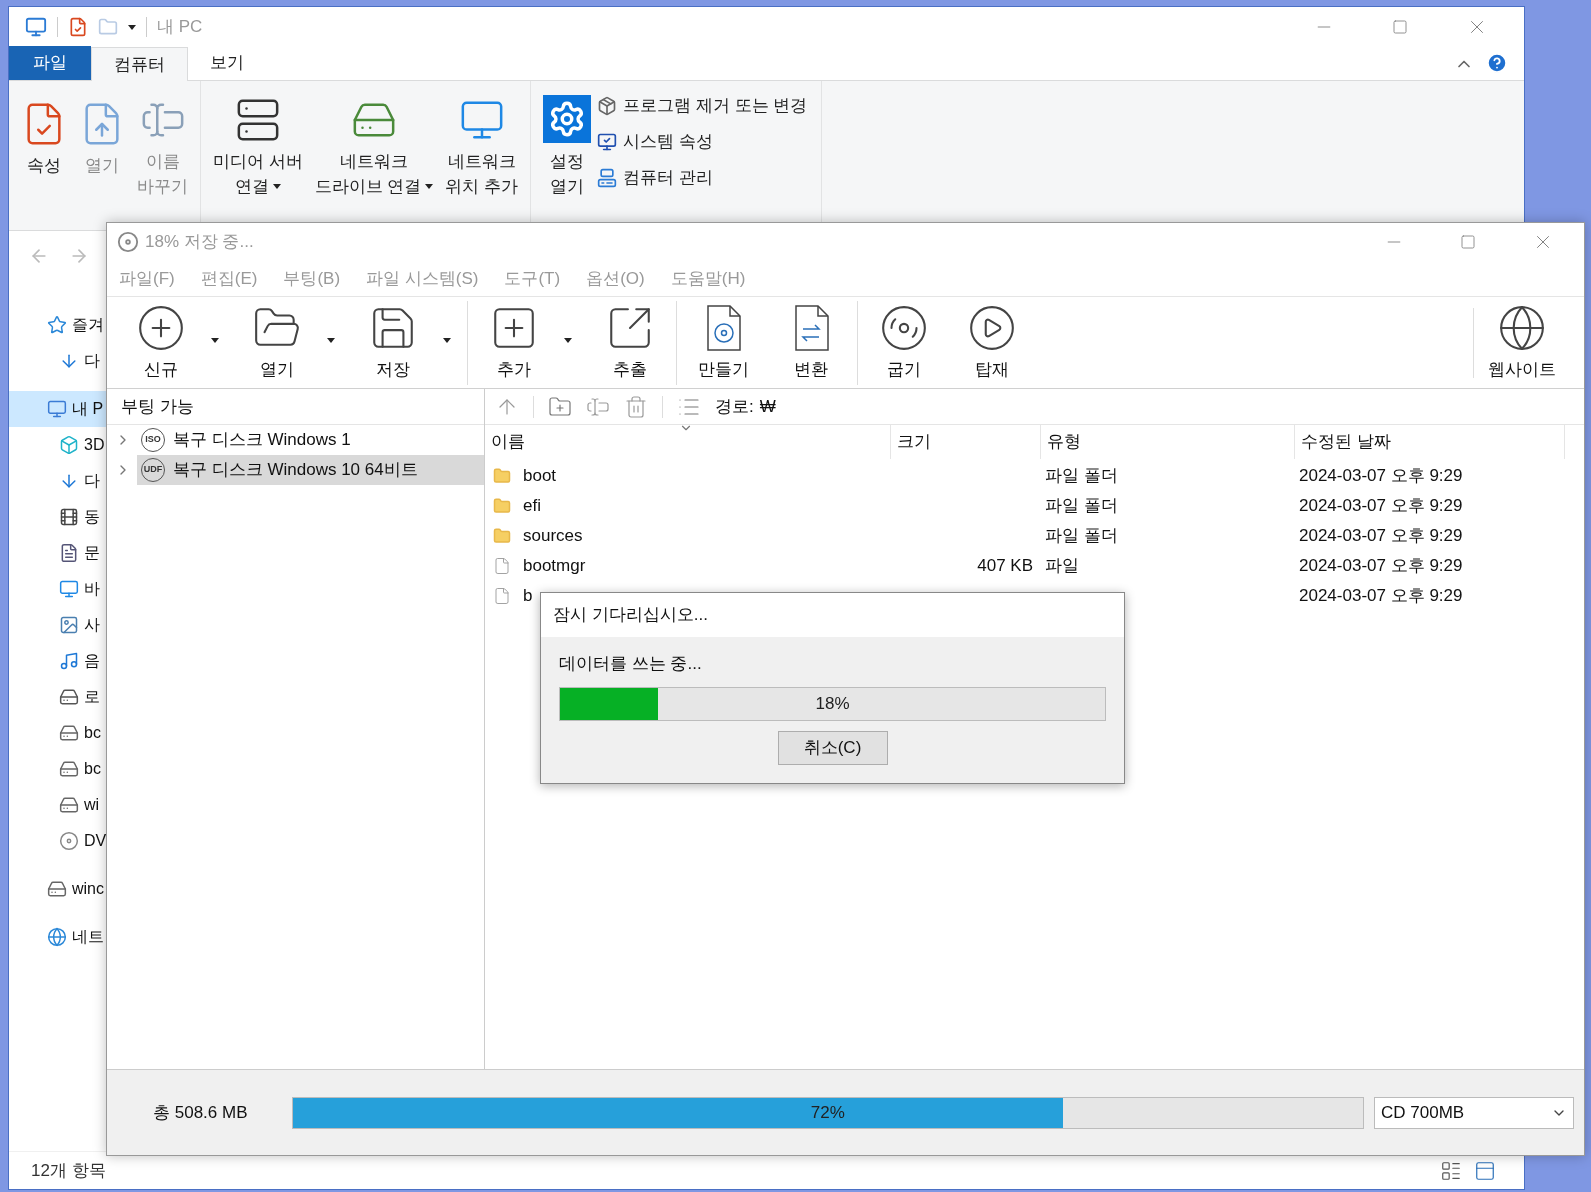 The height and width of the screenshot is (1192, 1591). What do you see at coordinates (528, 596) in the screenshot?
I see `file-name: b` at bounding box center [528, 596].